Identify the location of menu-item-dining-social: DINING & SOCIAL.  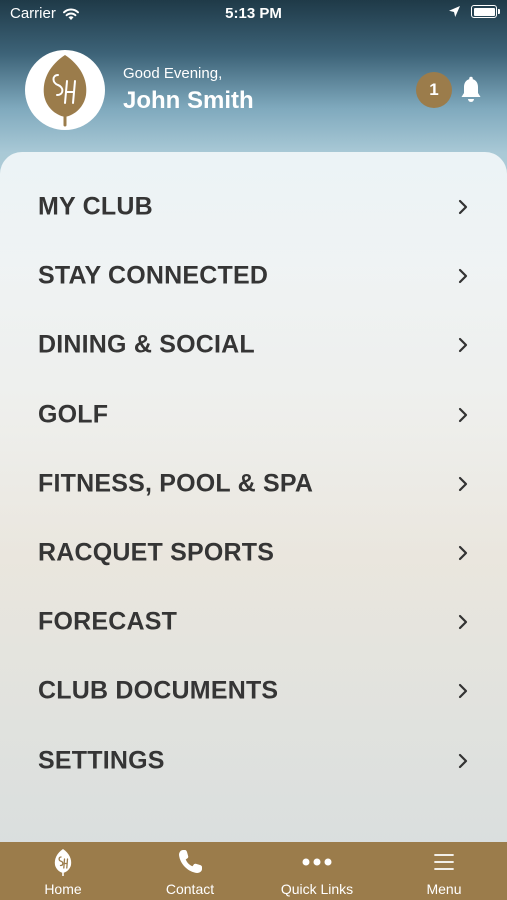
(253, 344).